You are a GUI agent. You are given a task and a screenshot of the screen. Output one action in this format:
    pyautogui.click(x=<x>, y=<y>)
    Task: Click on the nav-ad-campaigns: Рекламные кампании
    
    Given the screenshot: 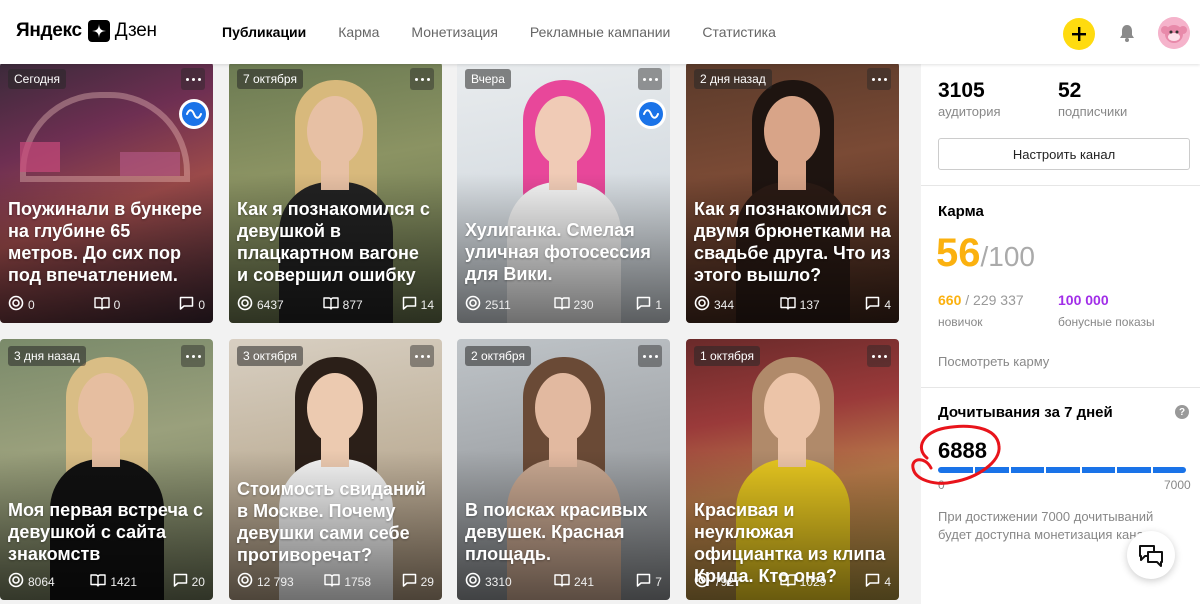 What is the action you would take?
    pyautogui.click(x=600, y=32)
    